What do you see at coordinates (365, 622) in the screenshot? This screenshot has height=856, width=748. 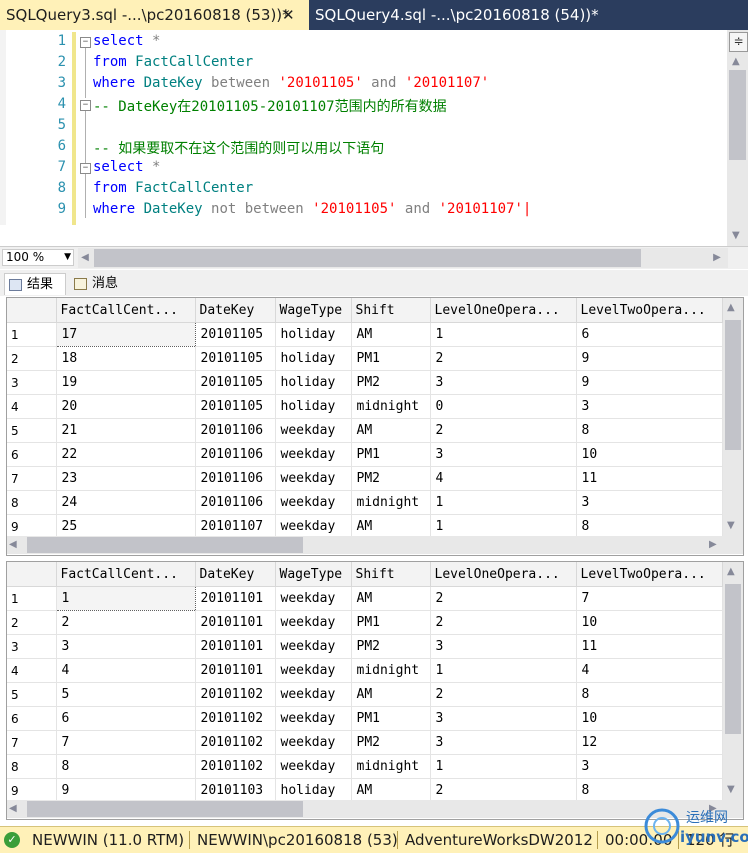 I see `table-row: 2 2 20101101 weekday PM1 2 10` at bounding box center [365, 622].